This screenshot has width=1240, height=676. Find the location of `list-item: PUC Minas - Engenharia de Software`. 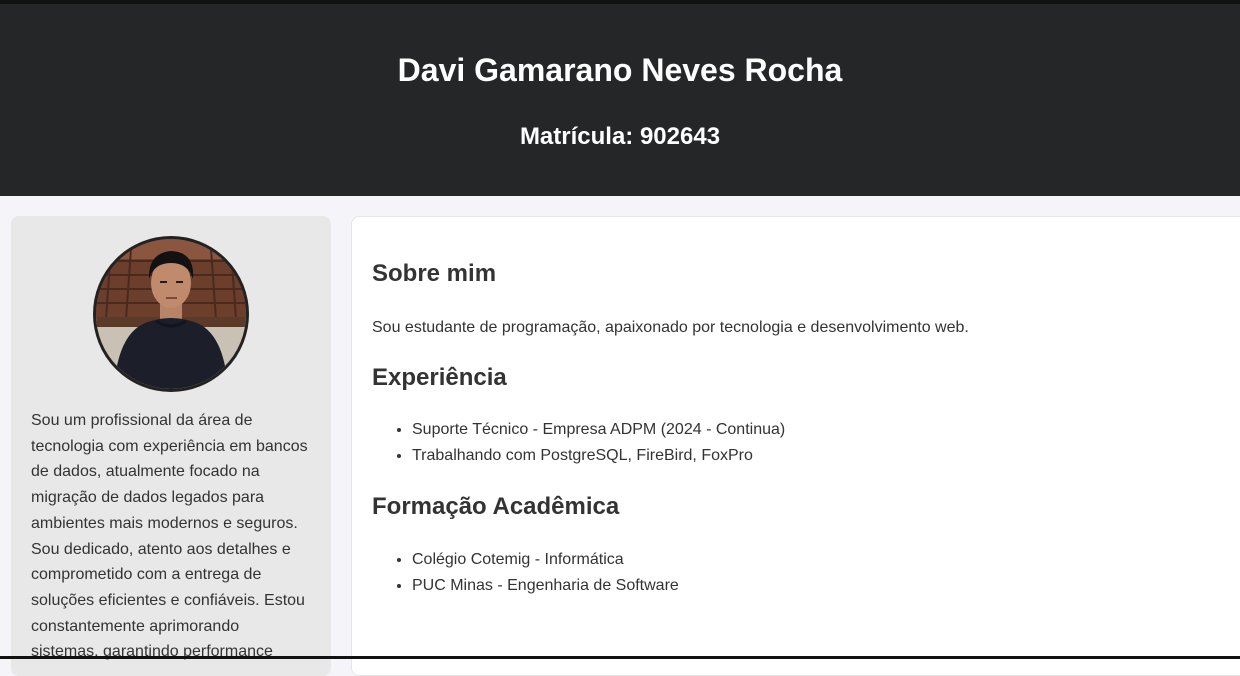

list-item: PUC Minas - Engenharia de Software is located at coordinates (545, 586).